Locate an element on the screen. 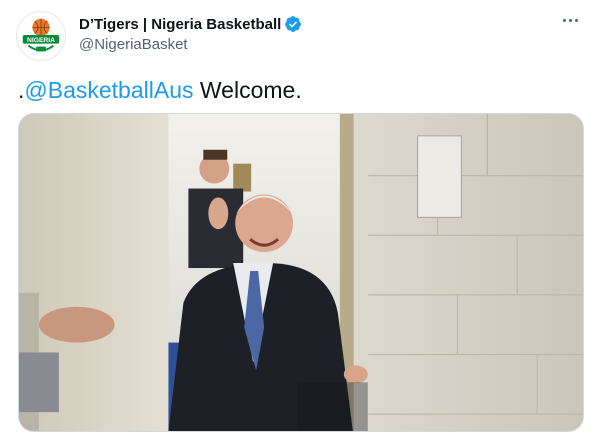 This screenshot has height=439, width=600. nigeria-basketball-logo-icon: NIGERIA is located at coordinates (41, 36).